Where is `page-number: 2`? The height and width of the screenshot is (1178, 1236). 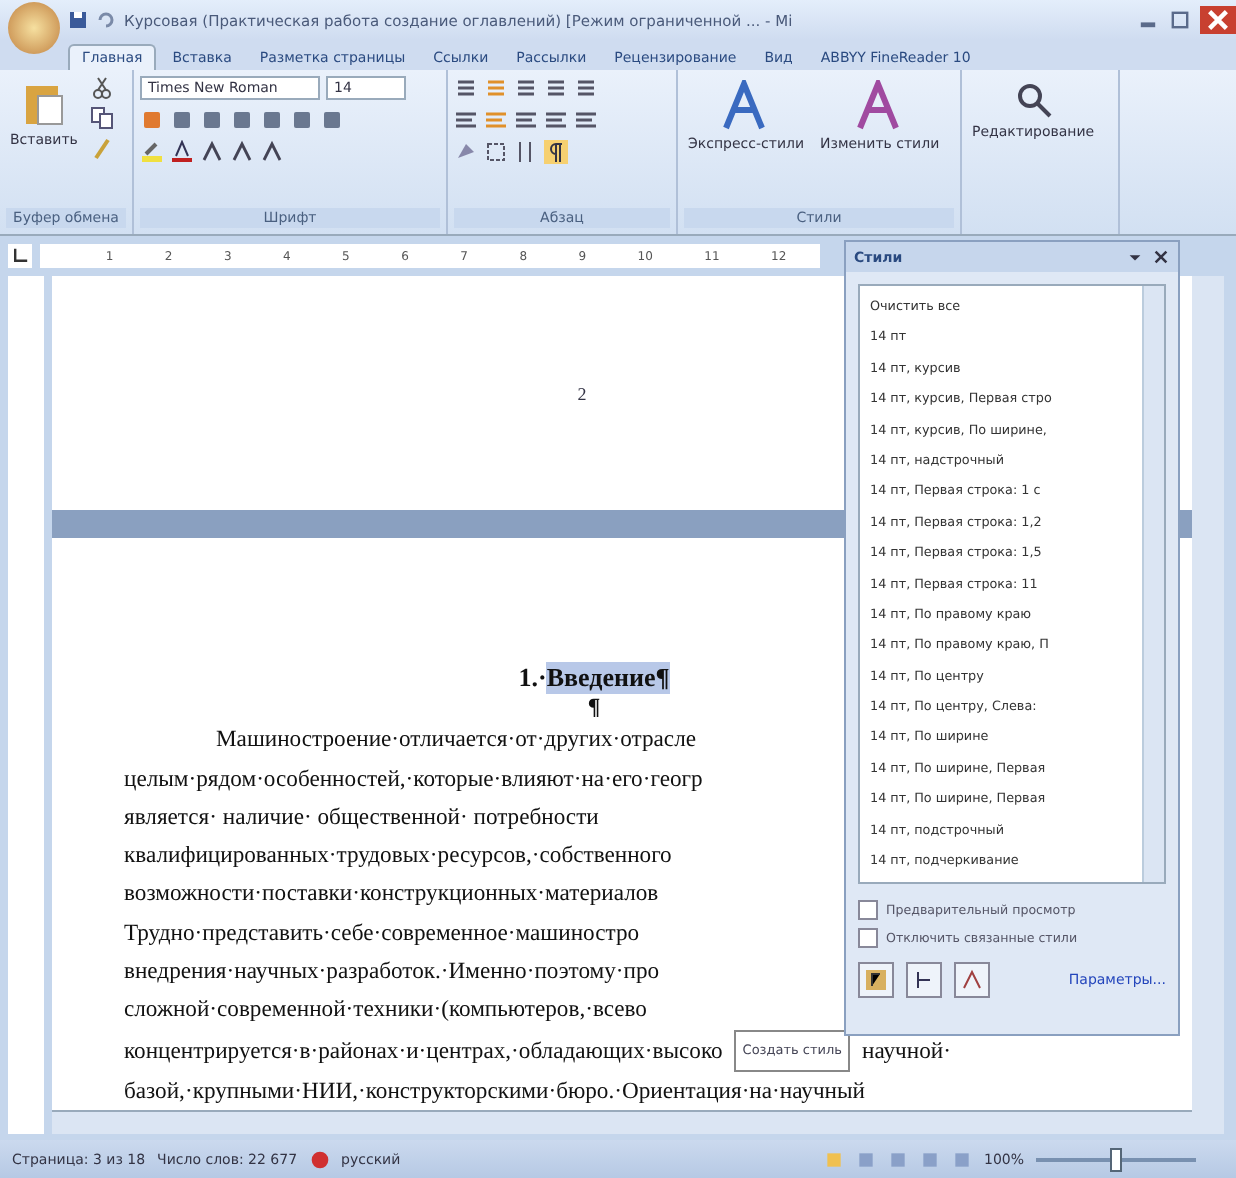 page-number: 2 is located at coordinates (582, 393).